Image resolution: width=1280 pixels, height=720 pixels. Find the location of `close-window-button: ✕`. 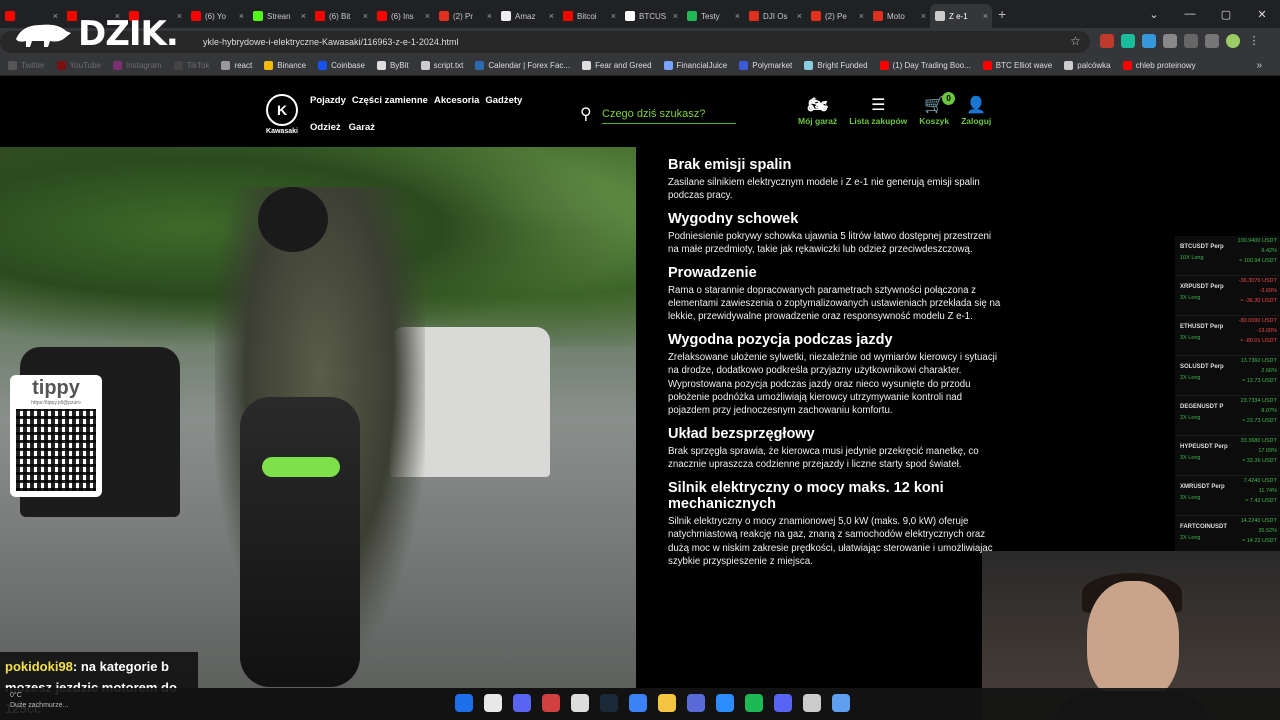

close-window-button: ✕ is located at coordinates (1262, 14).